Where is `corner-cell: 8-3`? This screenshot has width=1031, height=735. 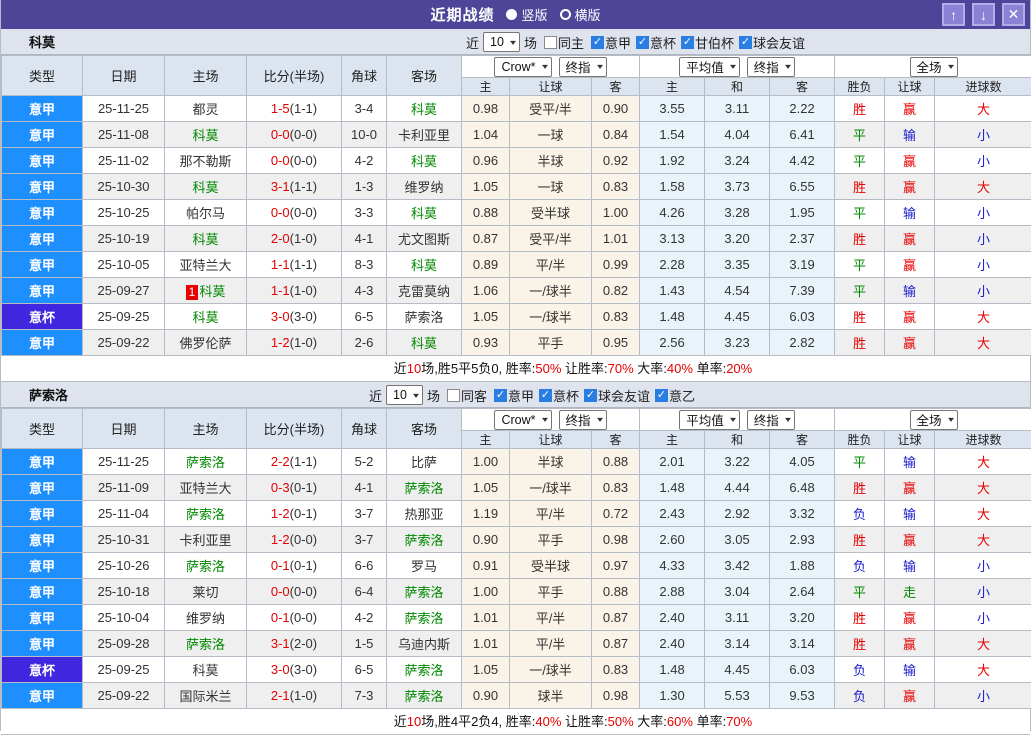 corner-cell: 8-3 is located at coordinates (364, 265).